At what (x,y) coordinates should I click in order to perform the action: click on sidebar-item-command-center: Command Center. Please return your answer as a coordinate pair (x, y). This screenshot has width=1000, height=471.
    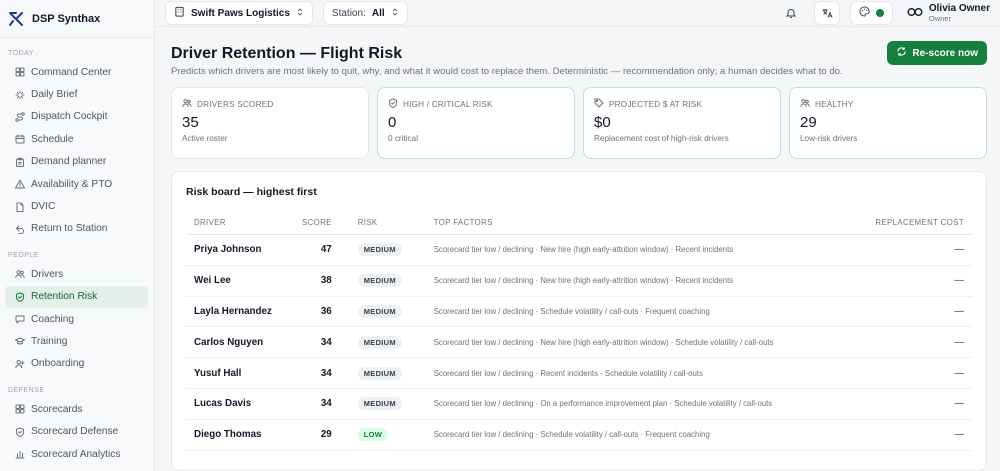
    Looking at the image, I should click on (76, 72).